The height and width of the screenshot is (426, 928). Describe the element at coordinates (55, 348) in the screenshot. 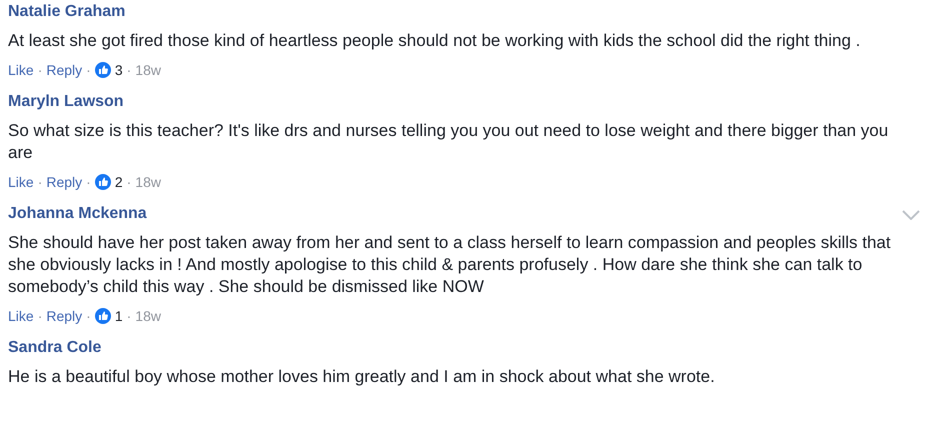

I see `author-name: Sandra Cole` at that location.